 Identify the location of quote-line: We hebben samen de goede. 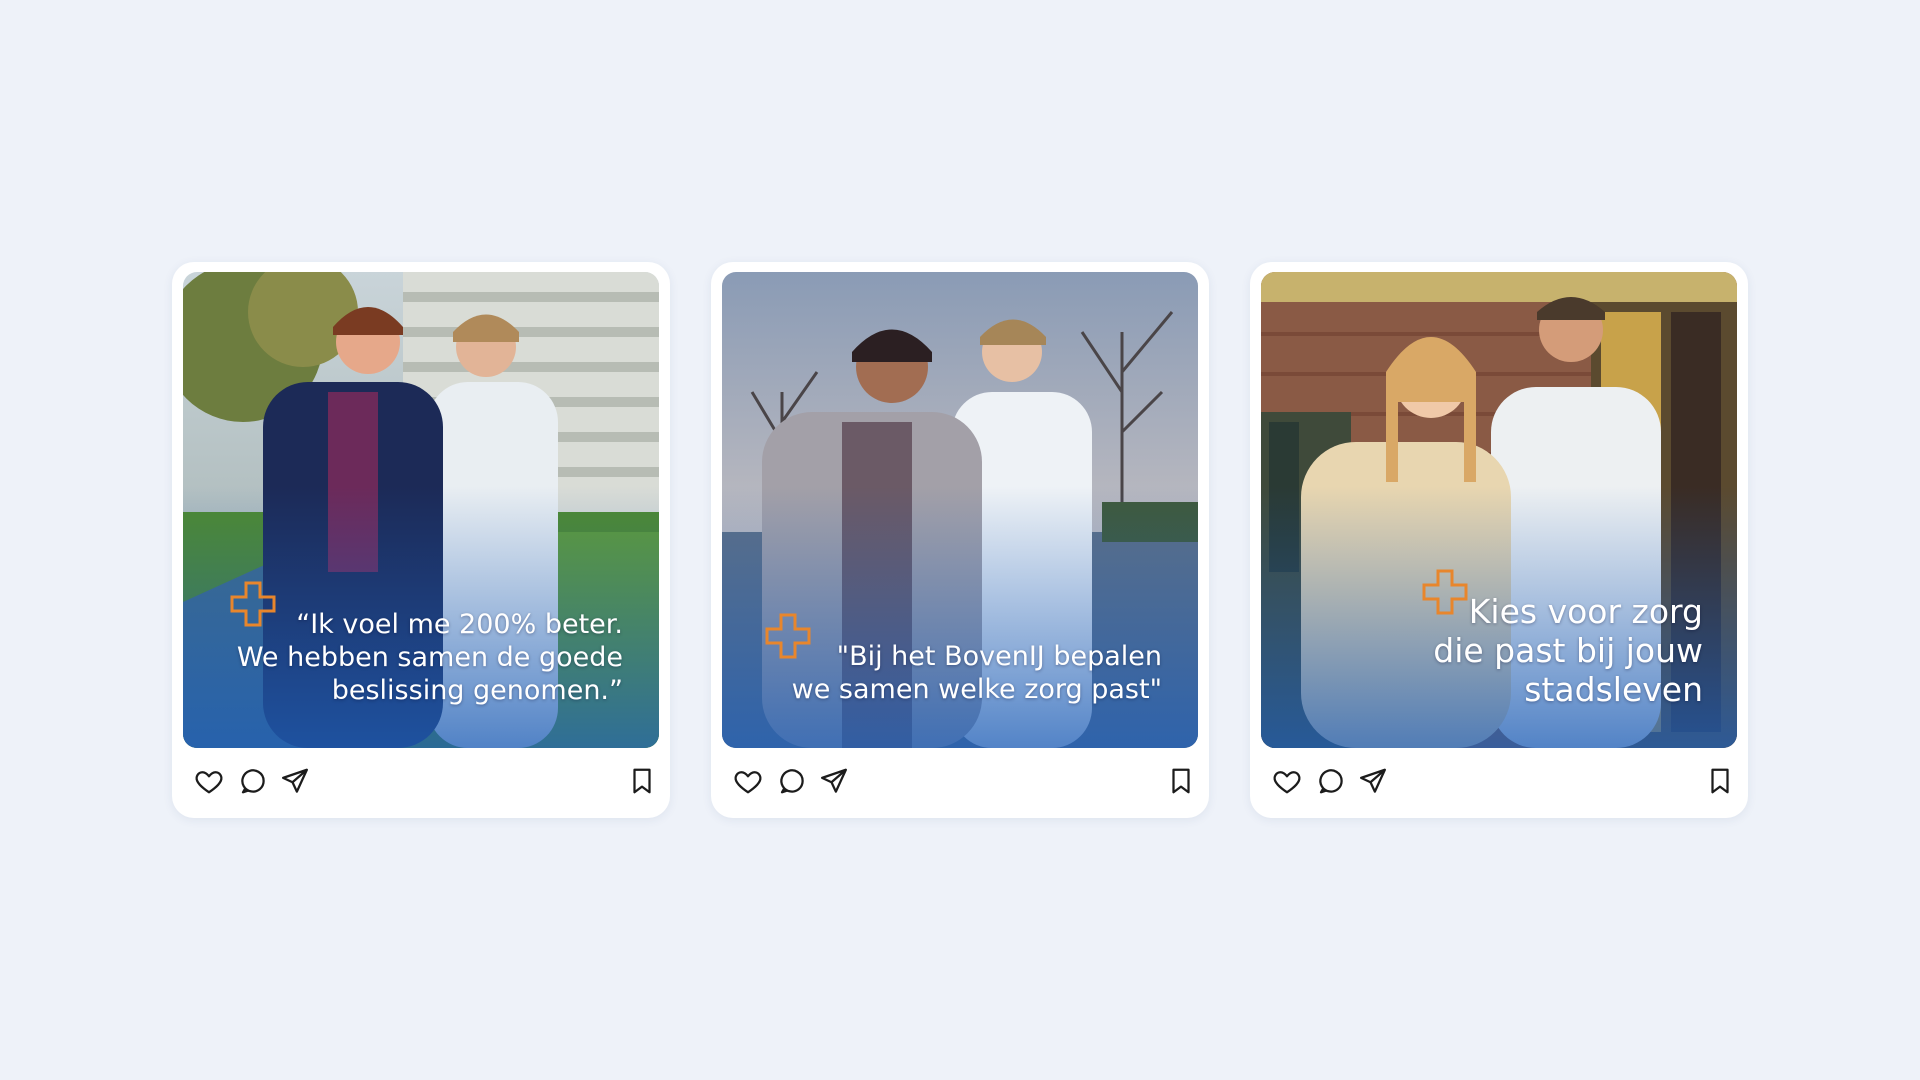
(429, 657).